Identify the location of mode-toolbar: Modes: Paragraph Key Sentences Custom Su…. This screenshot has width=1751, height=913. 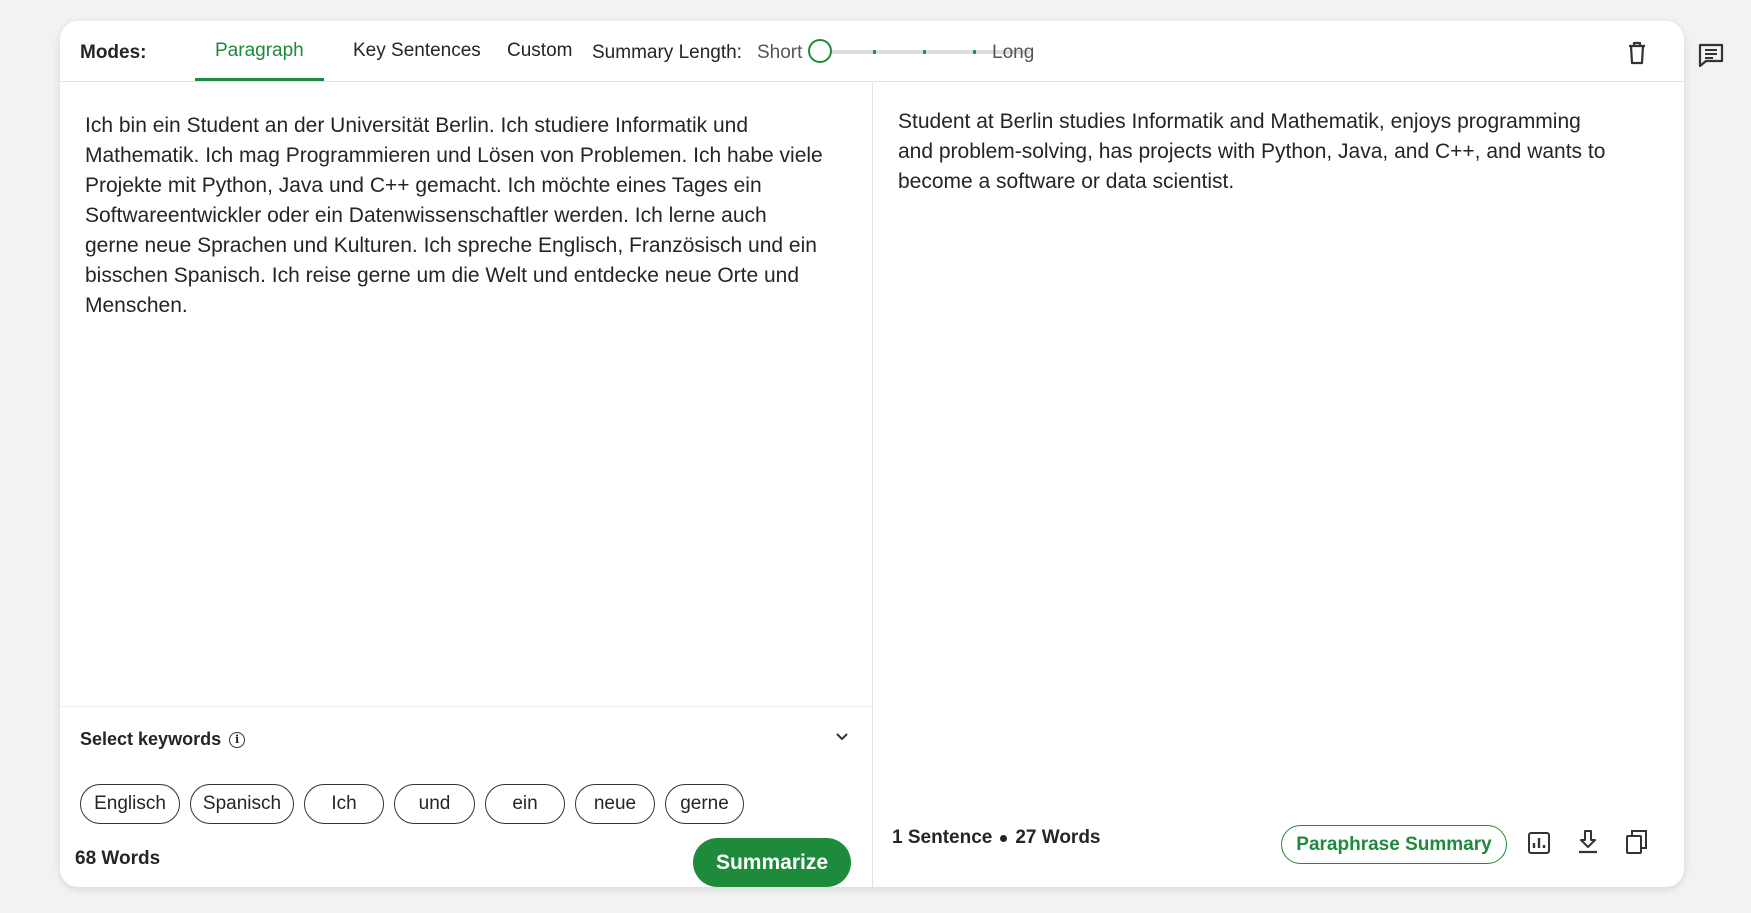
(872, 51).